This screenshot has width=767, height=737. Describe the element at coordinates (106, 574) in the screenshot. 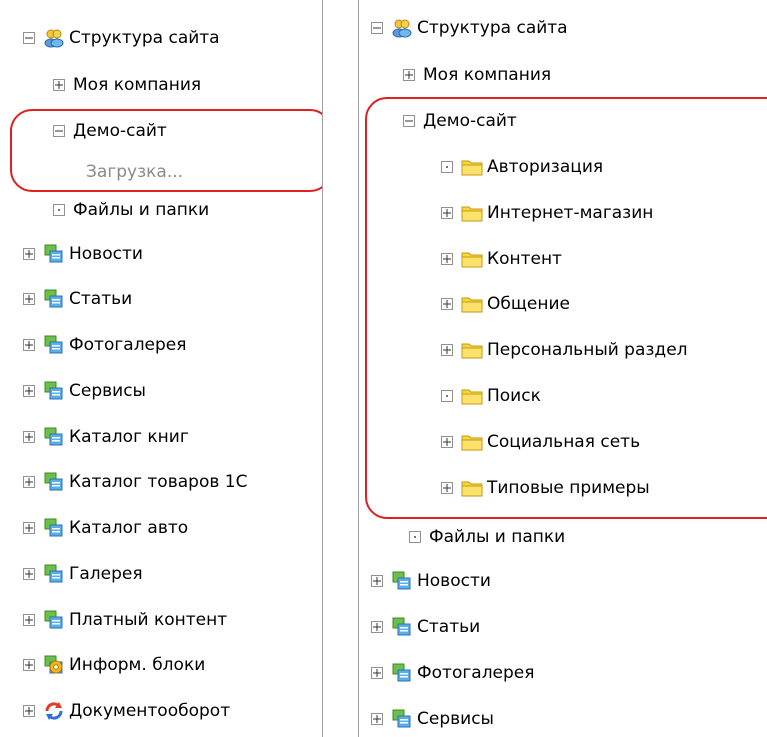

I see `tree-node-label: Галерея` at that location.